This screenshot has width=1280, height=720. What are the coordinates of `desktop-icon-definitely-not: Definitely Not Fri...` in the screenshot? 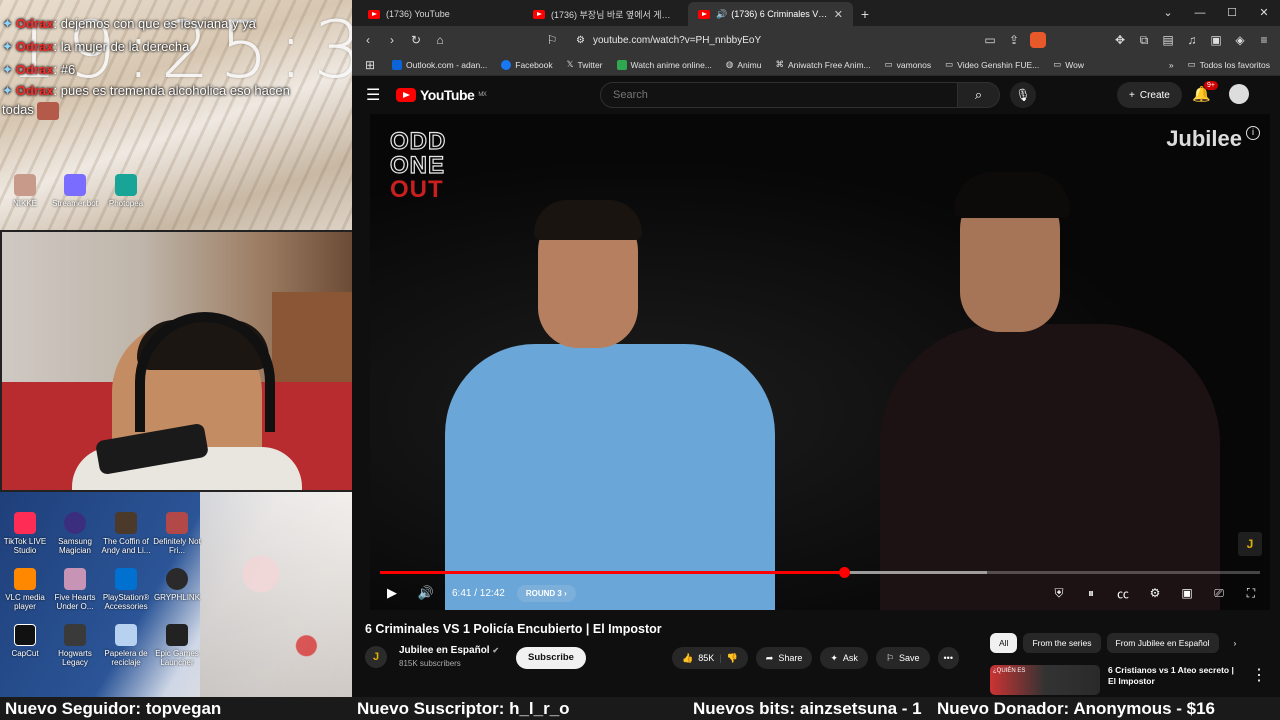 It's located at (177, 533).